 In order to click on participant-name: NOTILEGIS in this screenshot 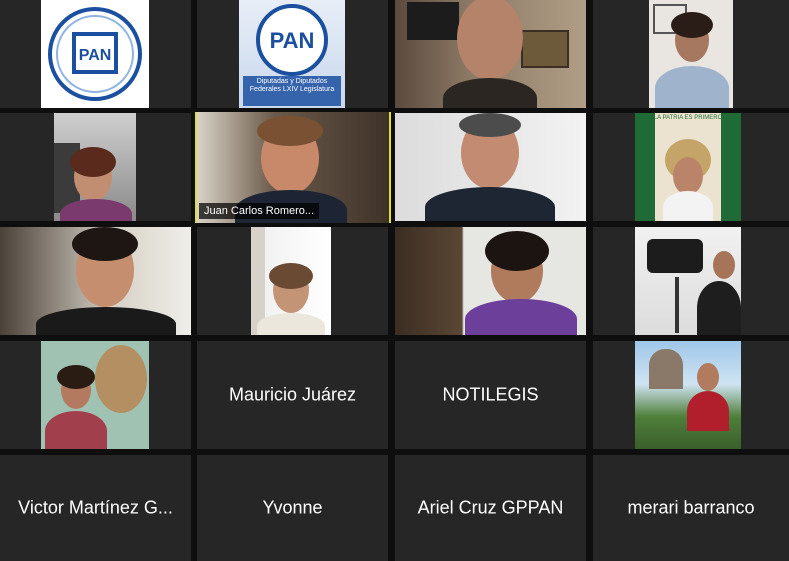, I will do `click(490, 394)`.